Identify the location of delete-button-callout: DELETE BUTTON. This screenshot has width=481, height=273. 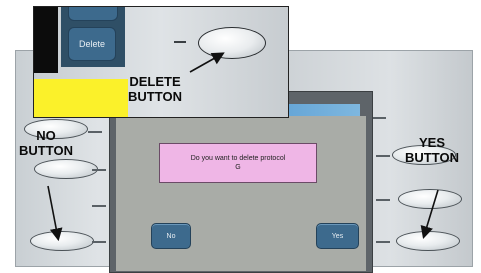
(155, 89).